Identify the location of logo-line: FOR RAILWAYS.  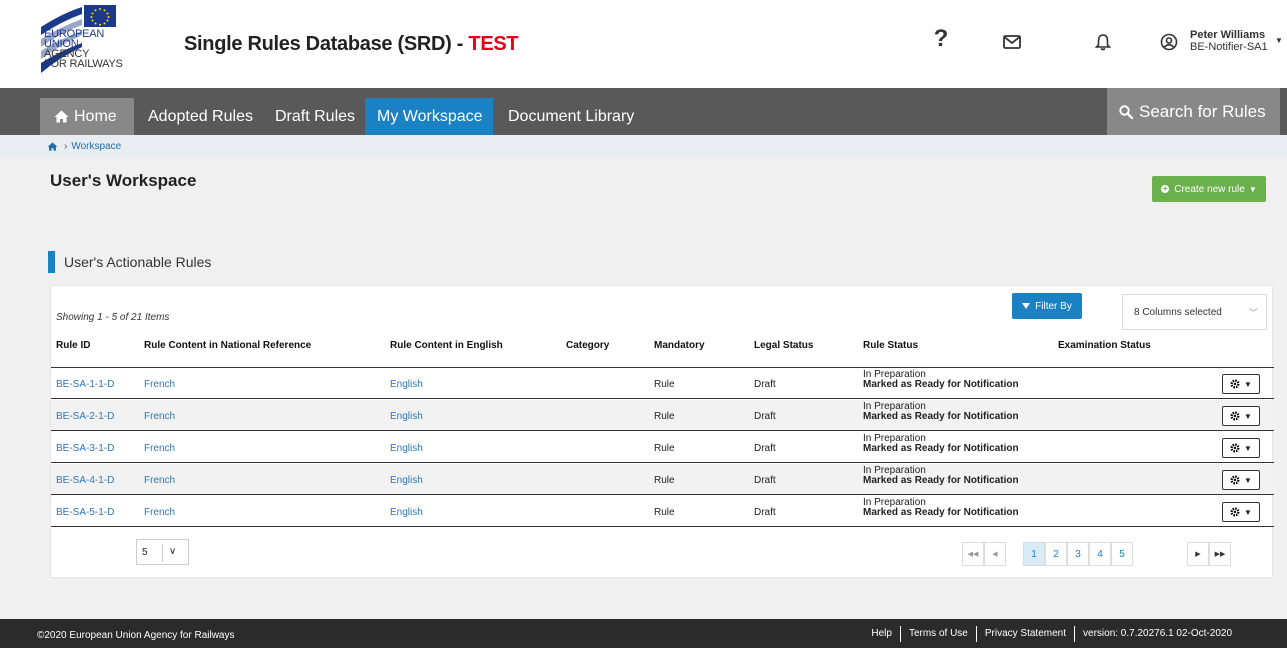
(83, 64).